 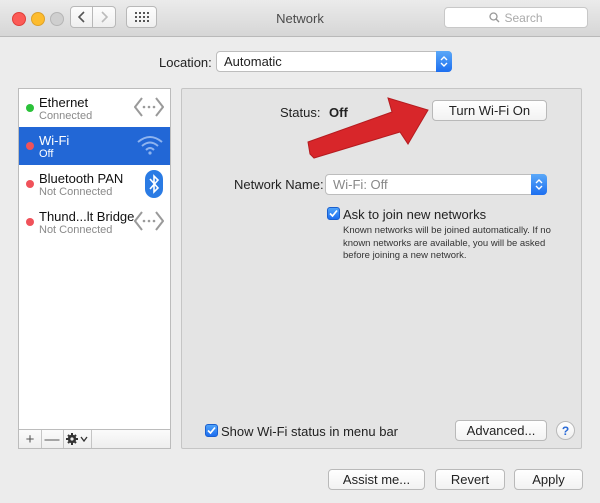 I want to click on service-item-bluetooth-pan: Bluetooth PAN Not Connected, so click(x=94, y=184).